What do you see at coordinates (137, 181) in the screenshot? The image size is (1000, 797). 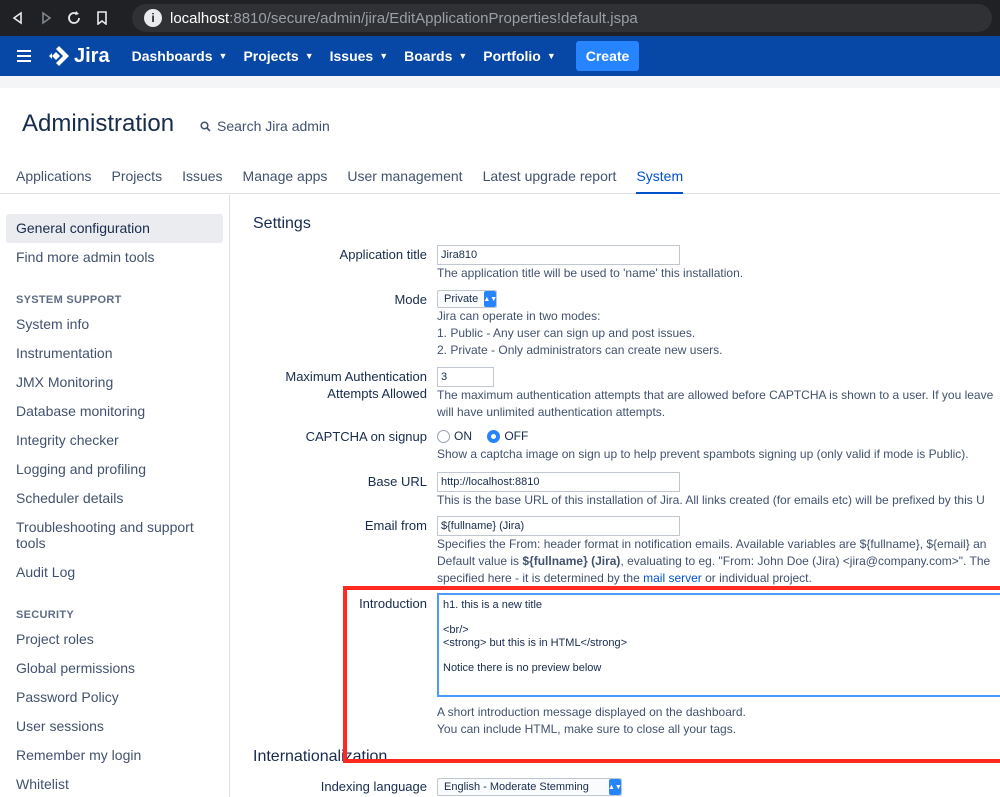 I see `tab-projects: Projects` at bounding box center [137, 181].